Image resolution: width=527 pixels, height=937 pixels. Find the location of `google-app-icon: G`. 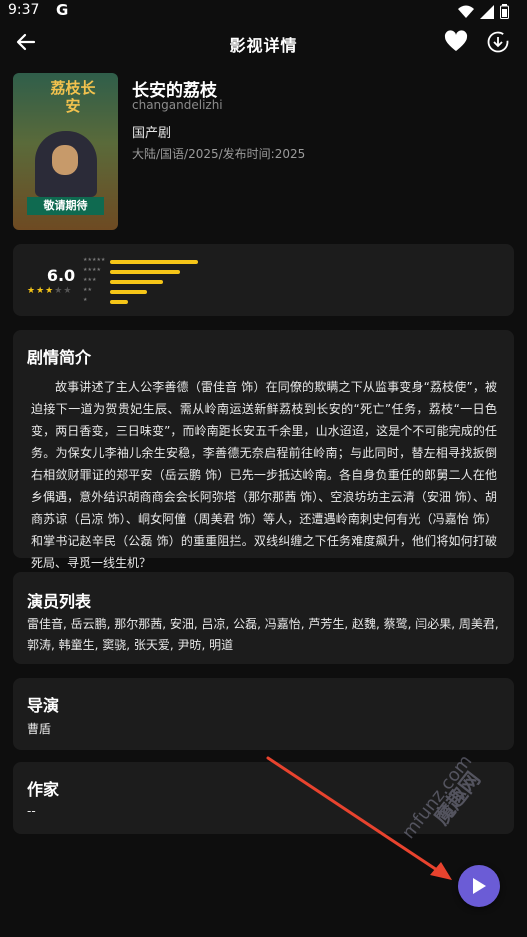

google-app-icon: G is located at coordinates (62, 10).